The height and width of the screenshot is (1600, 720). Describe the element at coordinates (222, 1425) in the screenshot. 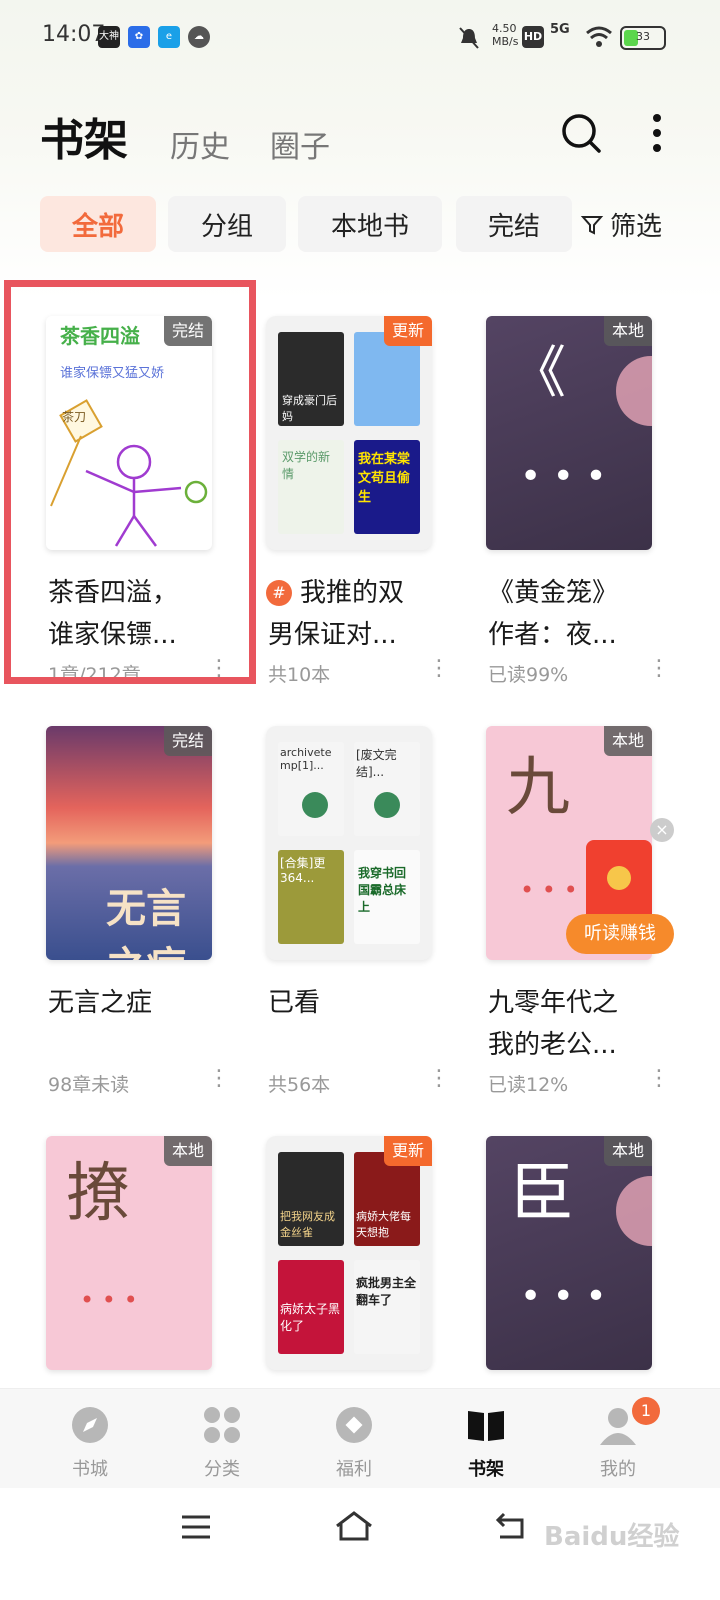

I see `grid-icon` at that location.